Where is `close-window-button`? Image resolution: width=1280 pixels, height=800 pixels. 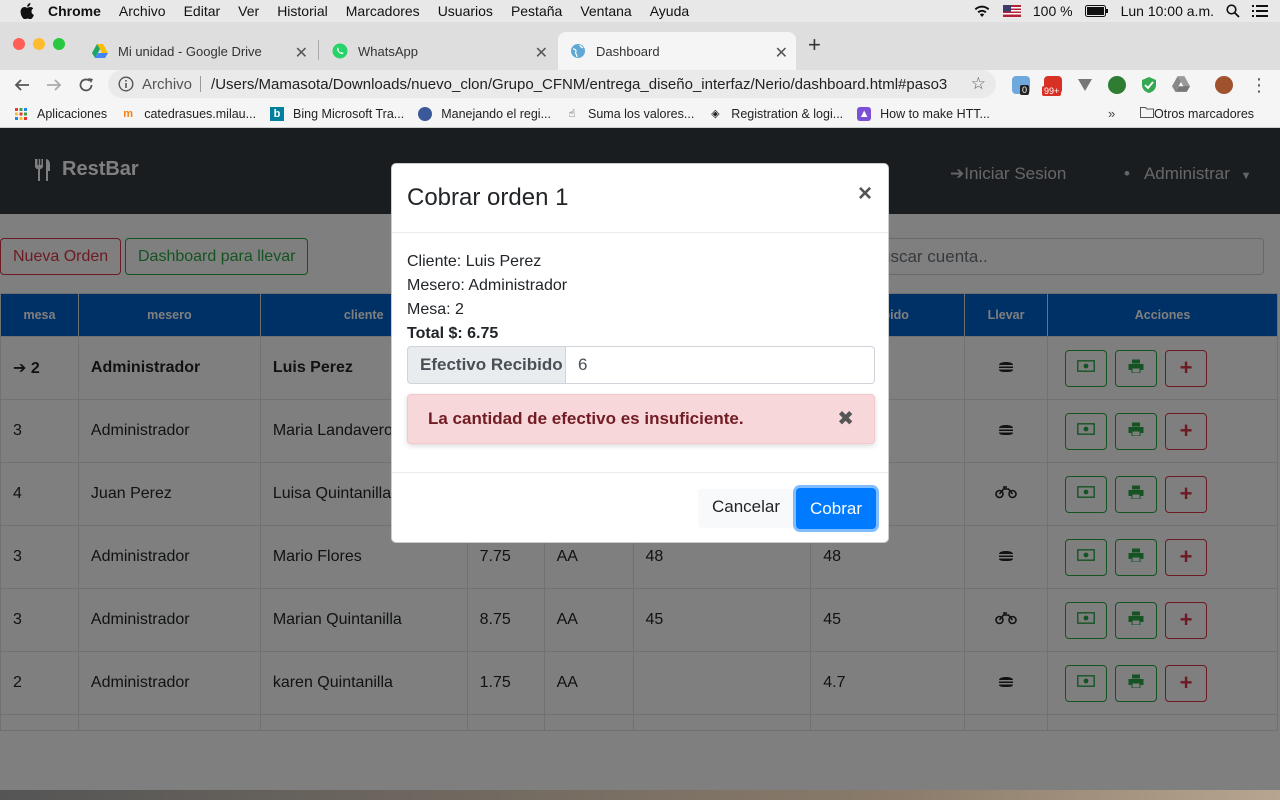
close-window-button is located at coordinates (19, 44).